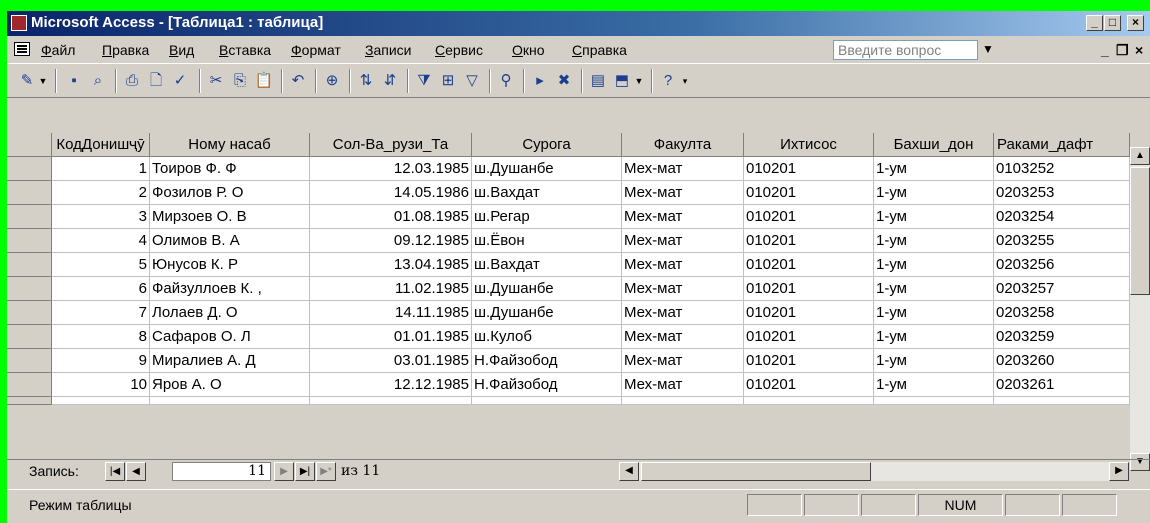  What do you see at coordinates (115, 471) in the screenshot?
I see `first-record-icon: |◀` at bounding box center [115, 471].